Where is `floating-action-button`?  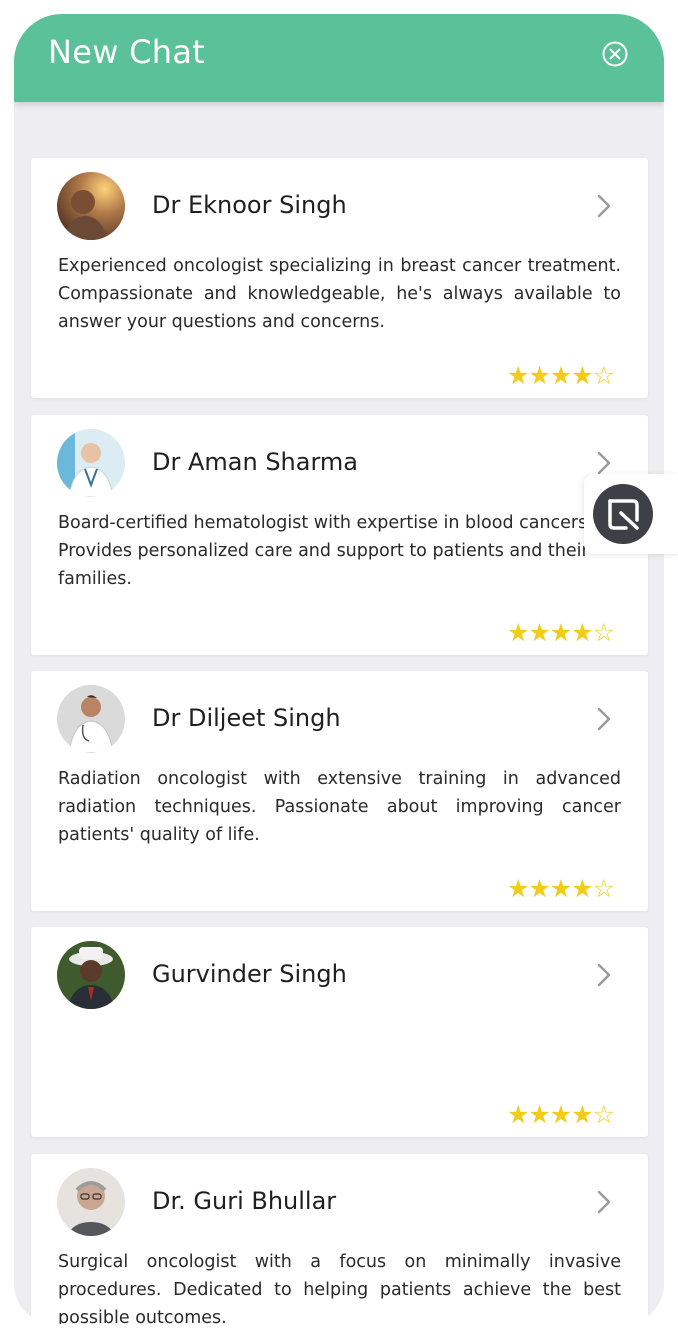
floating-action-button is located at coordinates (631, 514).